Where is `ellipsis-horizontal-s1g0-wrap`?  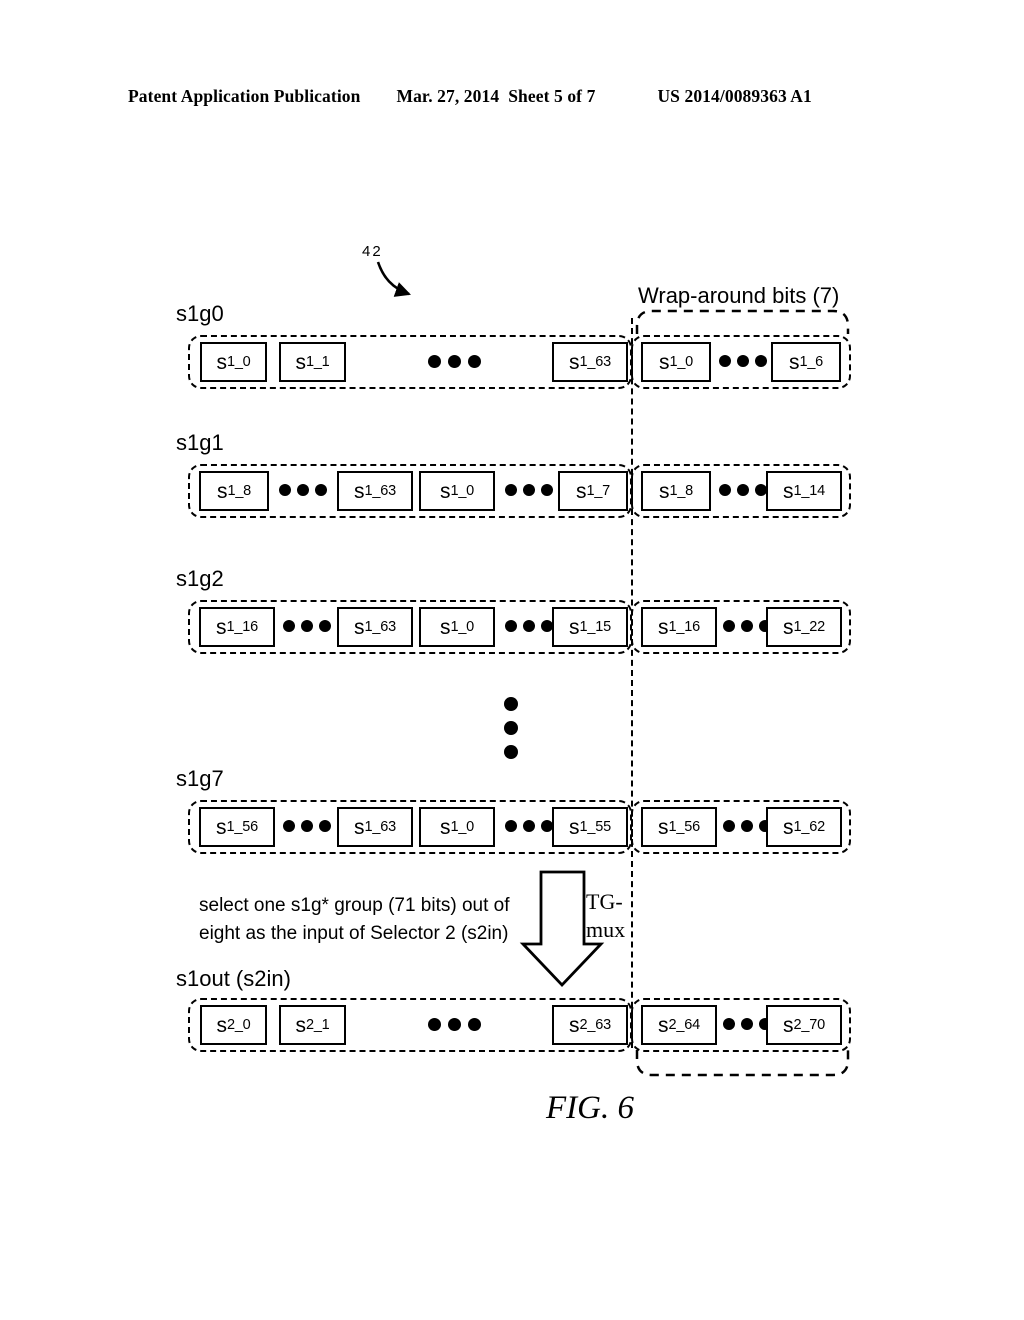 ellipsis-horizontal-s1g0-wrap is located at coordinates (743, 361).